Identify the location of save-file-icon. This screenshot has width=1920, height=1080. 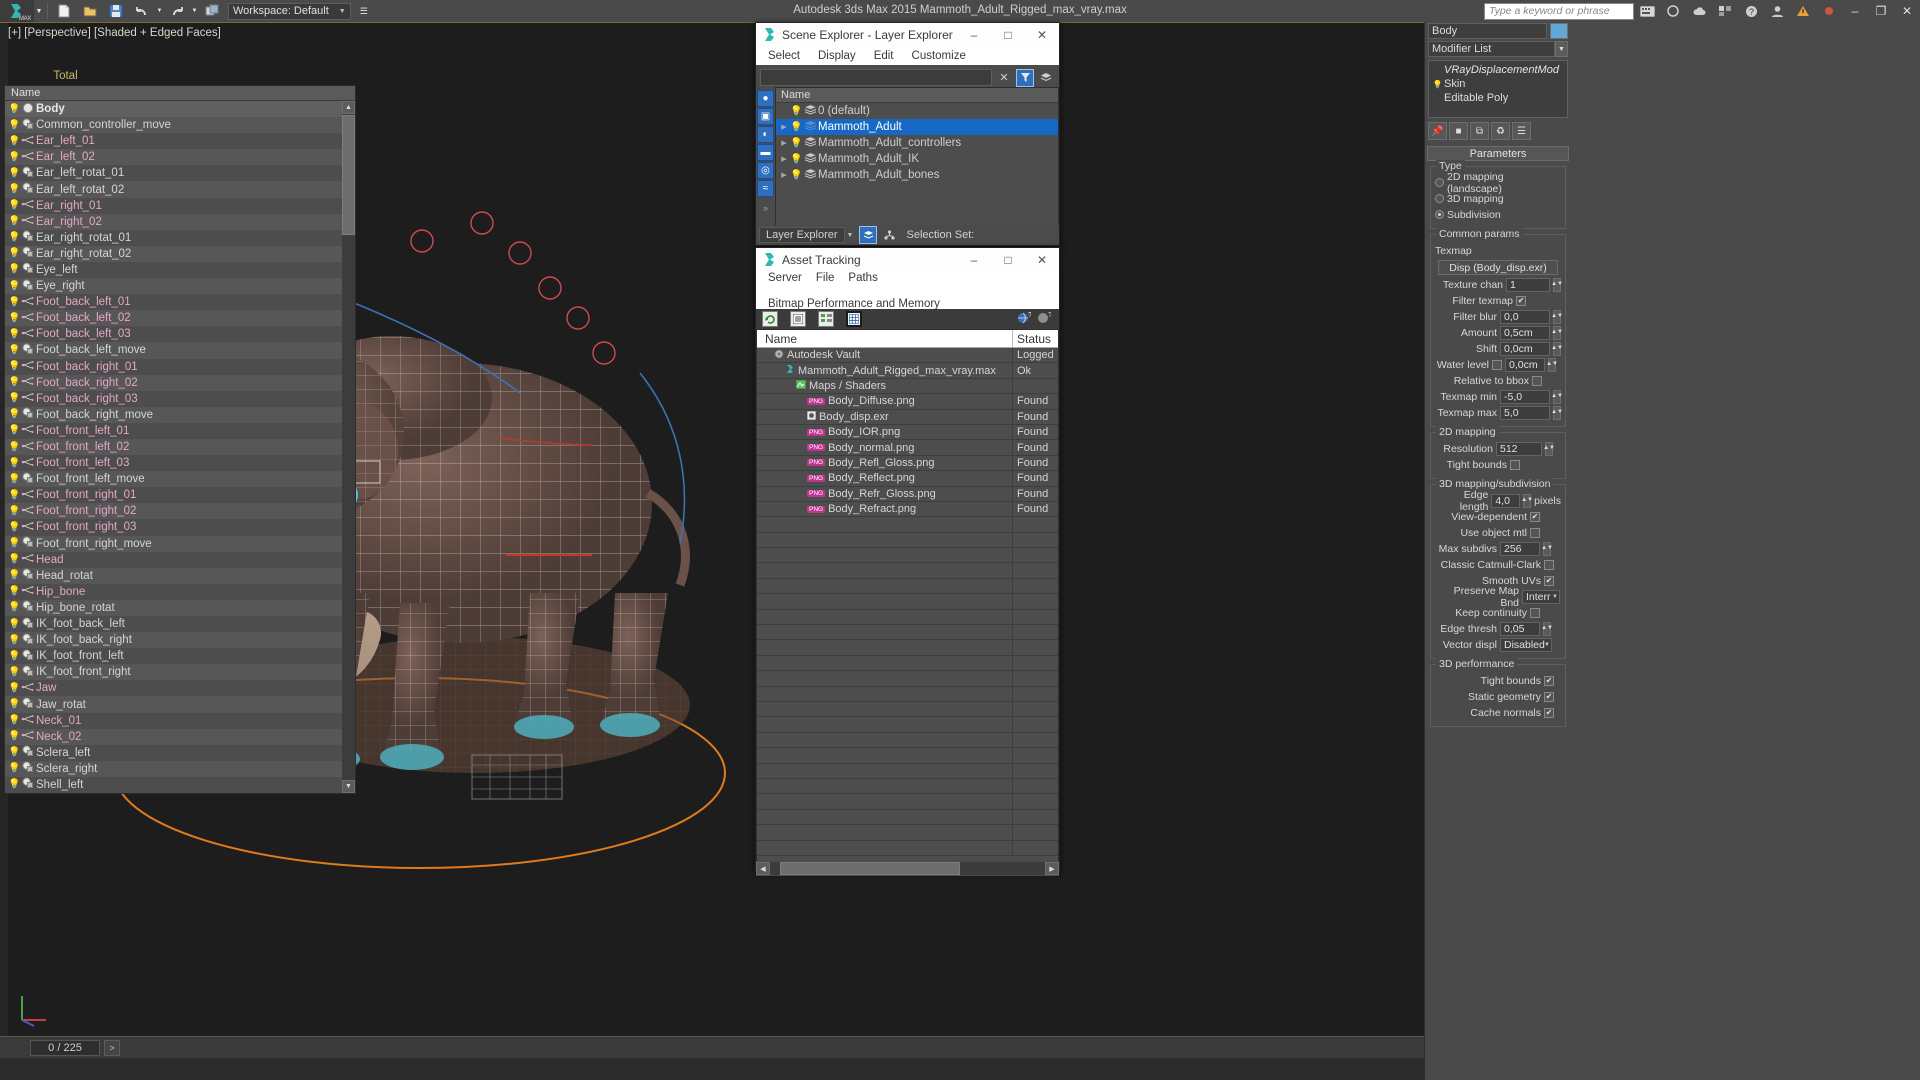
(116, 11).